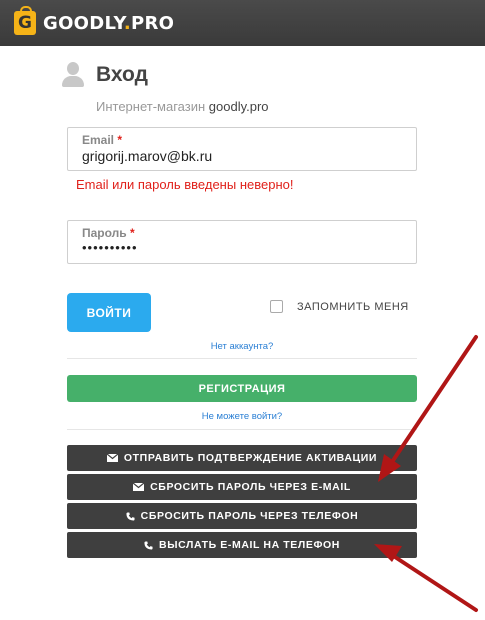 This screenshot has height=620, width=485. I want to click on brand-main: GOODLY, so click(83, 23).